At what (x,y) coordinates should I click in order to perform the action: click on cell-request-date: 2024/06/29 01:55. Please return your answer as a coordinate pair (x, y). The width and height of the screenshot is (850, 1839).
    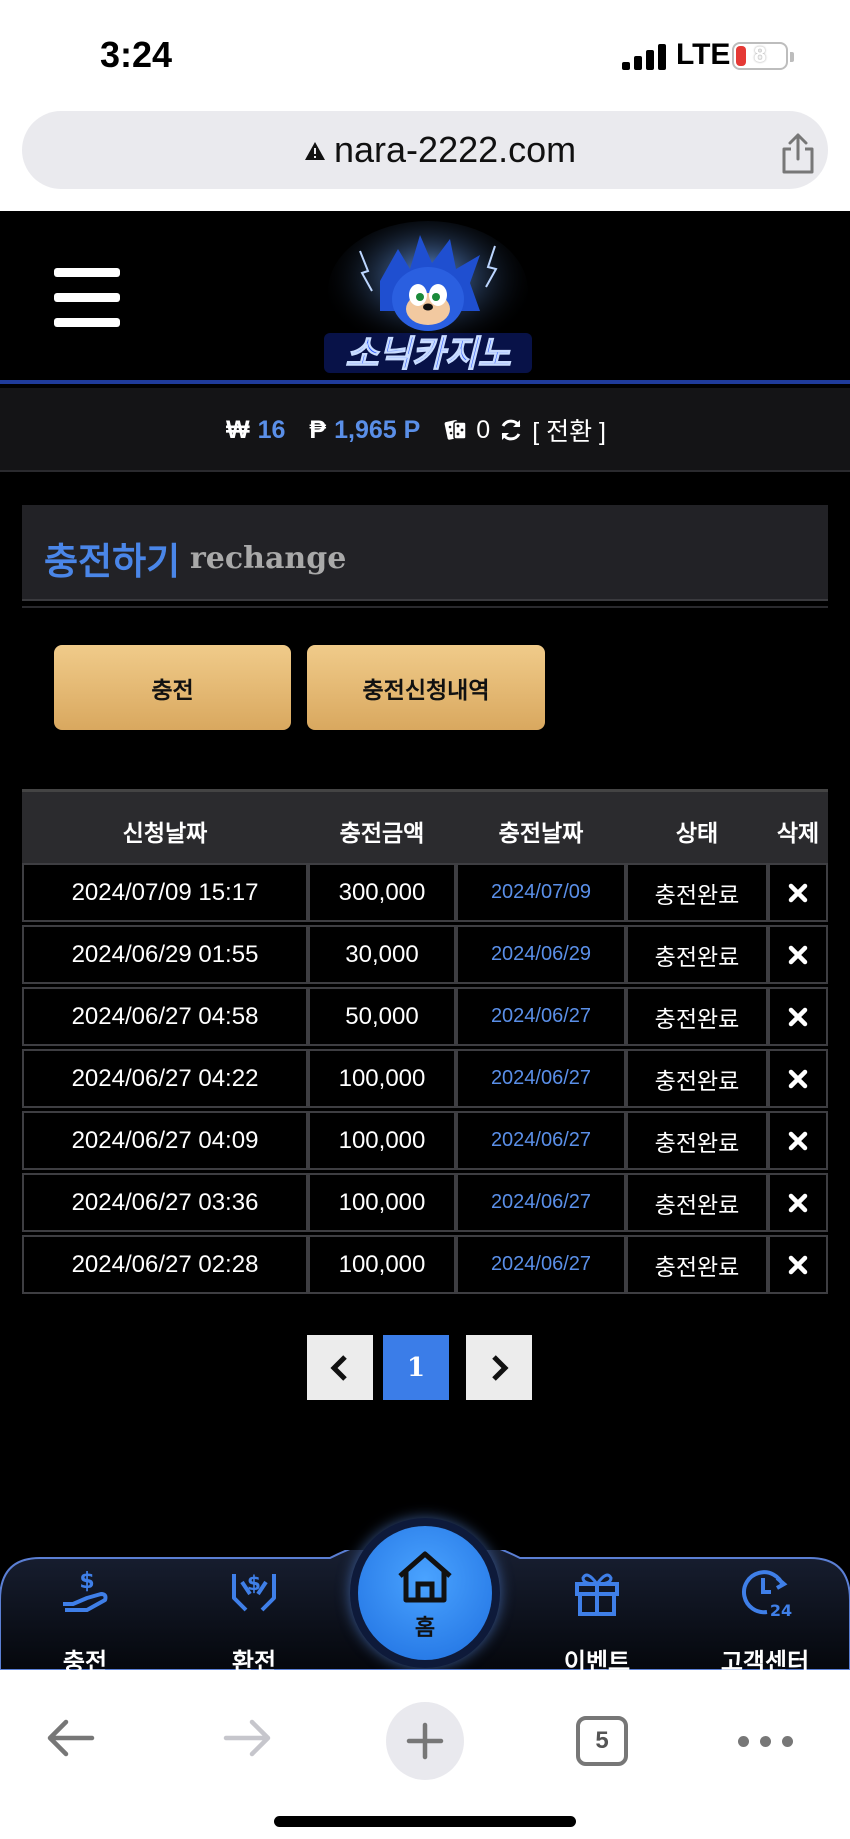
    Looking at the image, I should click on (165, 954).